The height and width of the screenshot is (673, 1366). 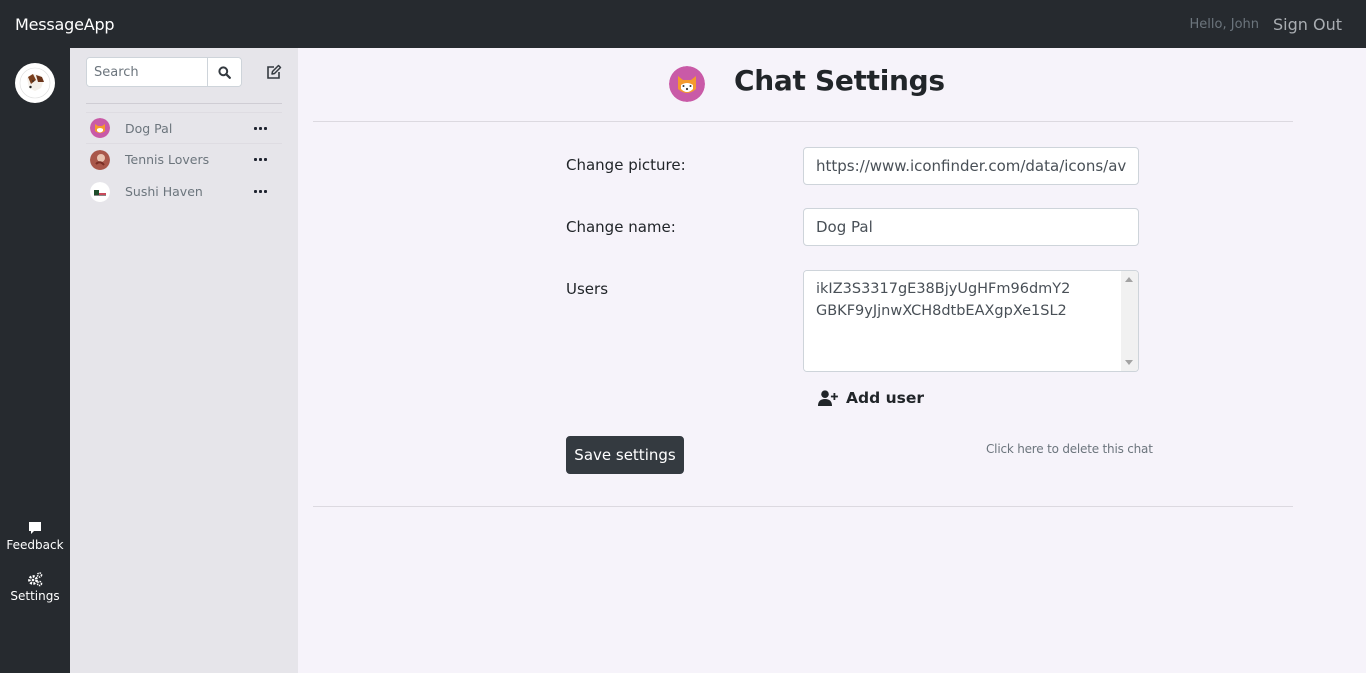 I want to click on tennis-lovers-avatar, so click(x=100, y=159).